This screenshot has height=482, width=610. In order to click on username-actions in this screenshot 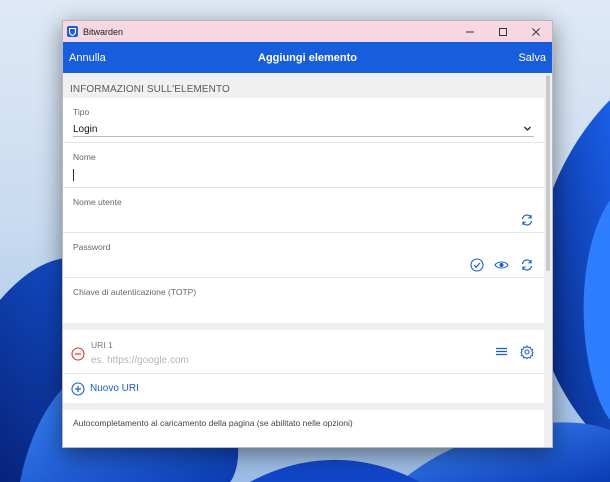, I will do `click(526, 219)`.